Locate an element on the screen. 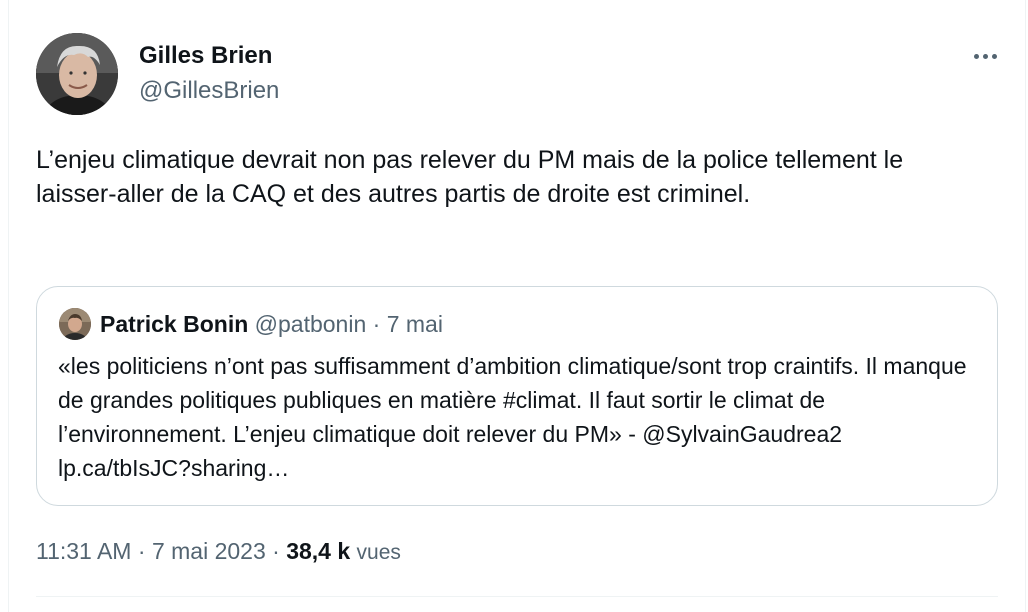 The height and width of the screenshot is (612, 1028). more-horizontal-icon is located at coordinates (976, 56).